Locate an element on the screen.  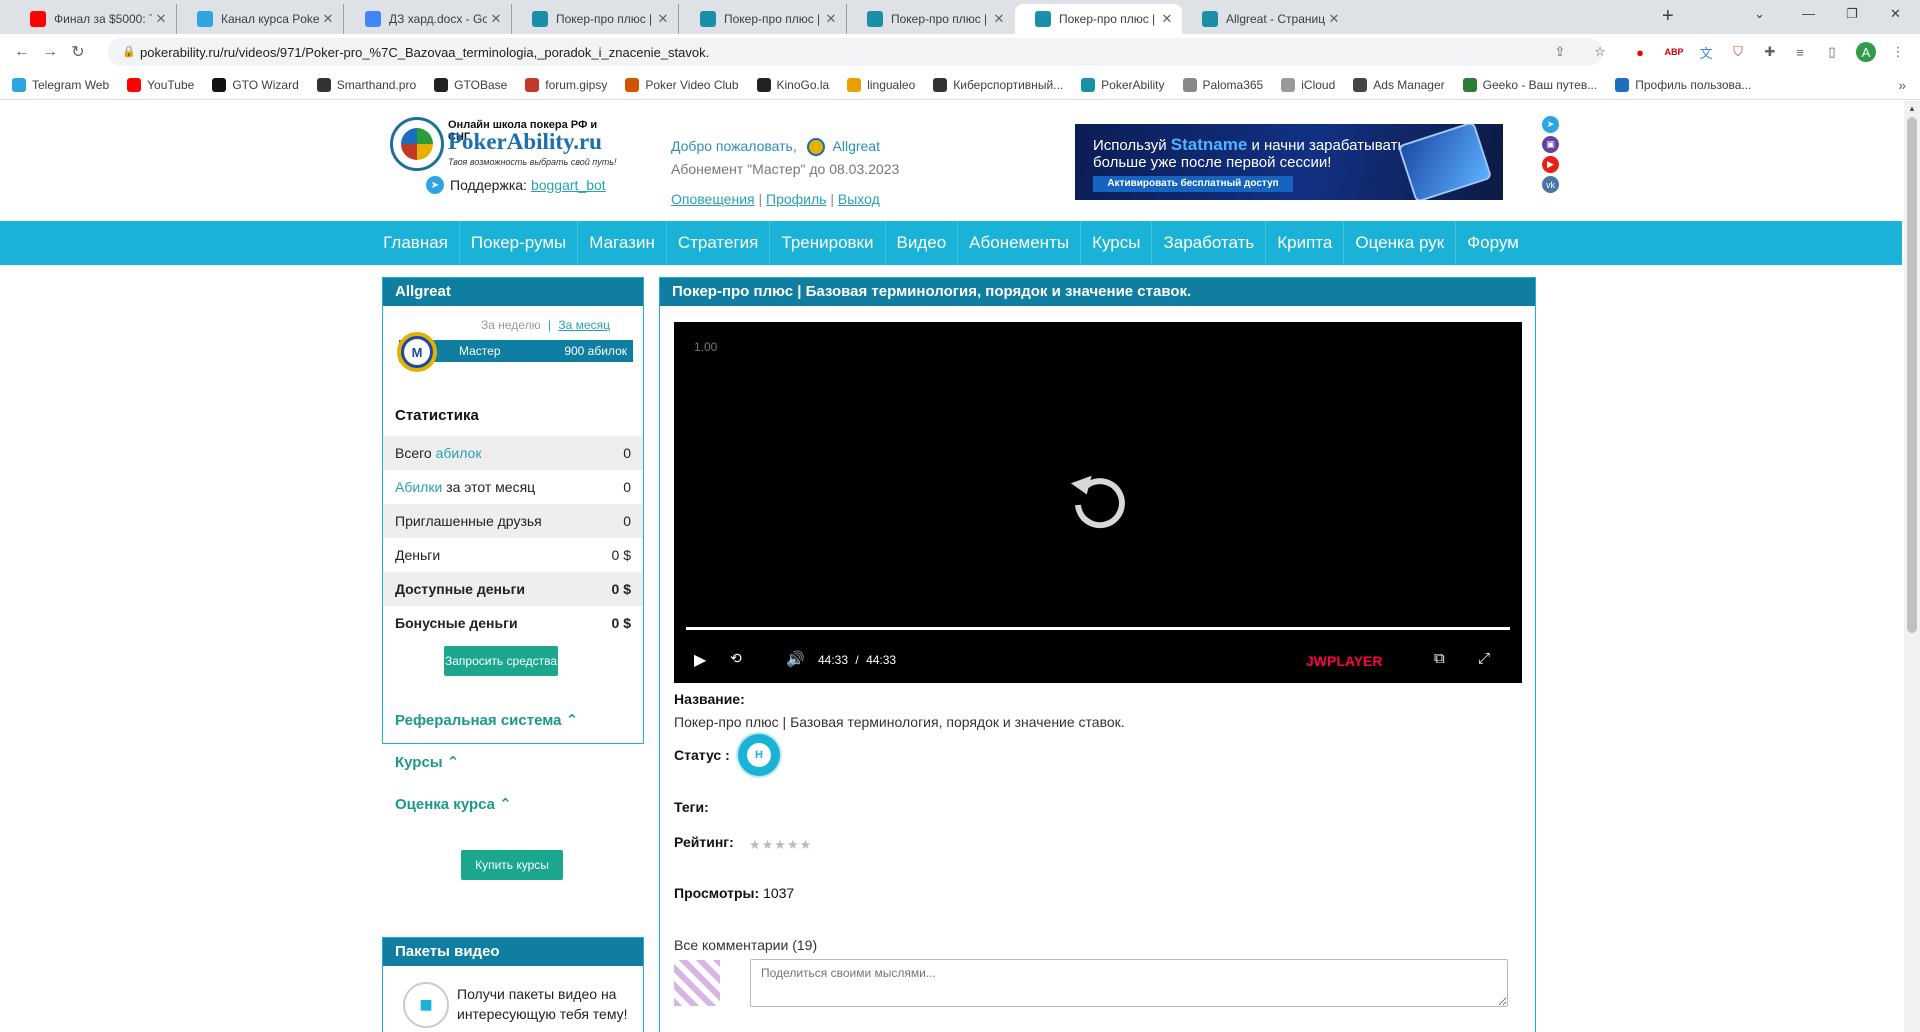
profile-avatar-icon: A is located at coordinates (1866, 52).